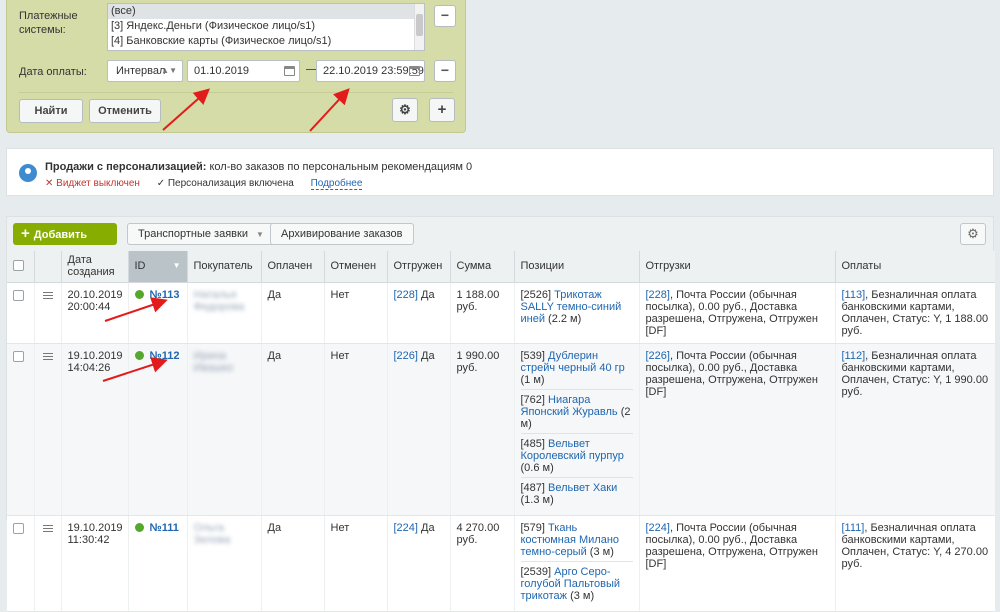  I want to click on payment-link: [111], so click(853, 528).